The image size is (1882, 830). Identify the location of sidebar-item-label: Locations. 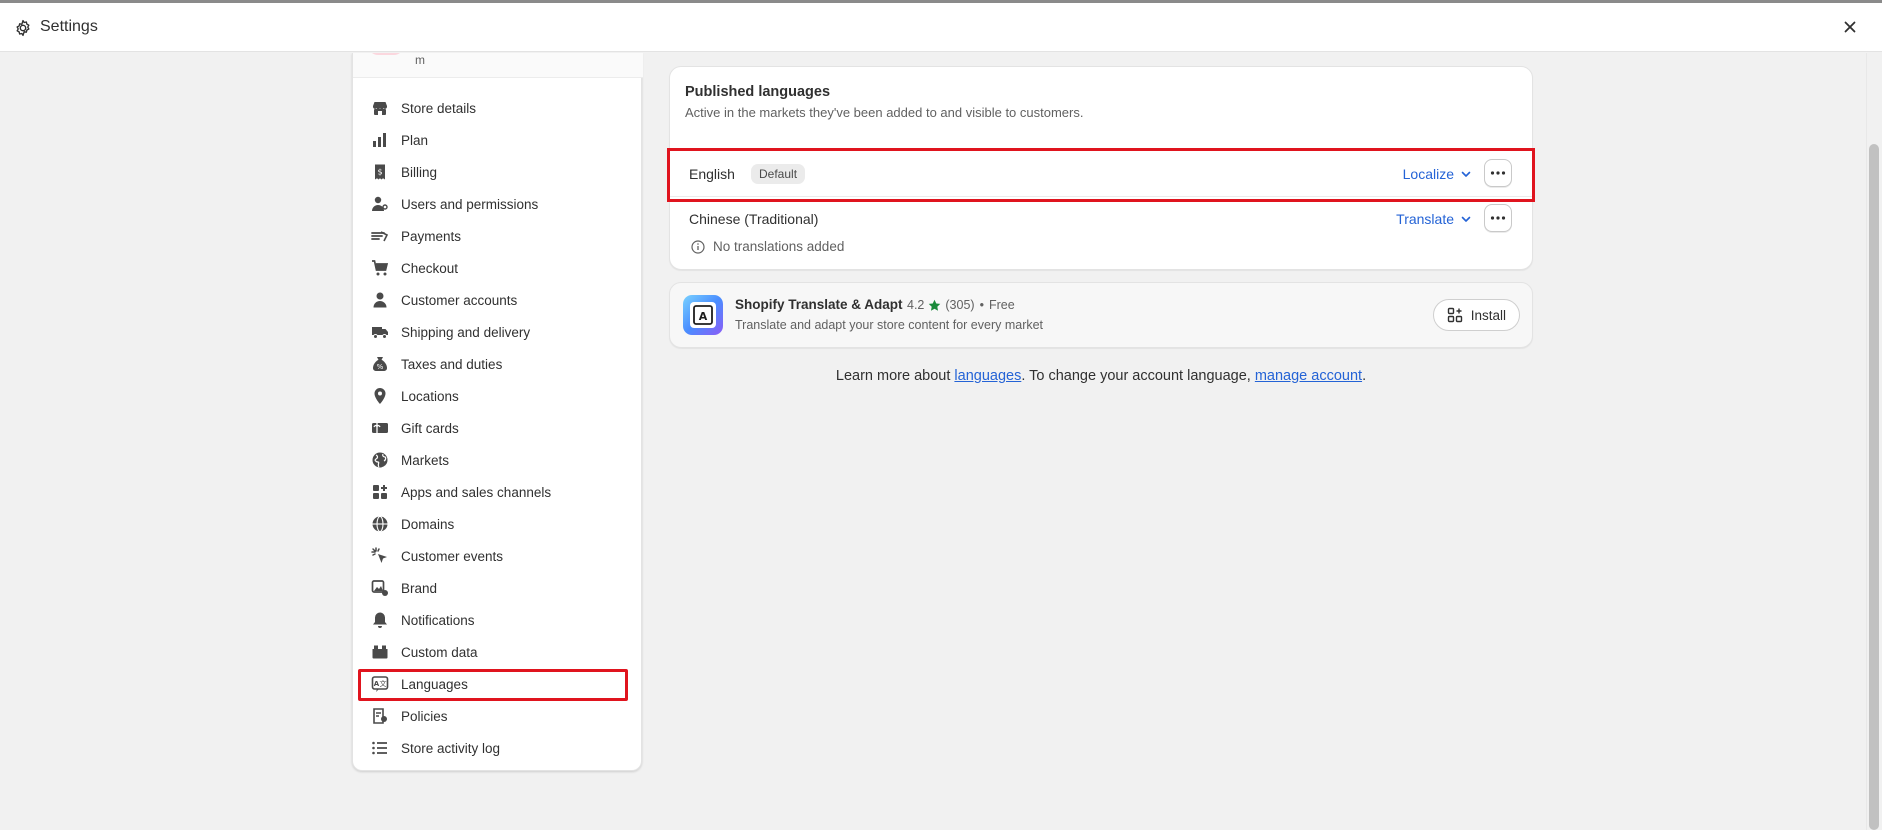
(430, 396).